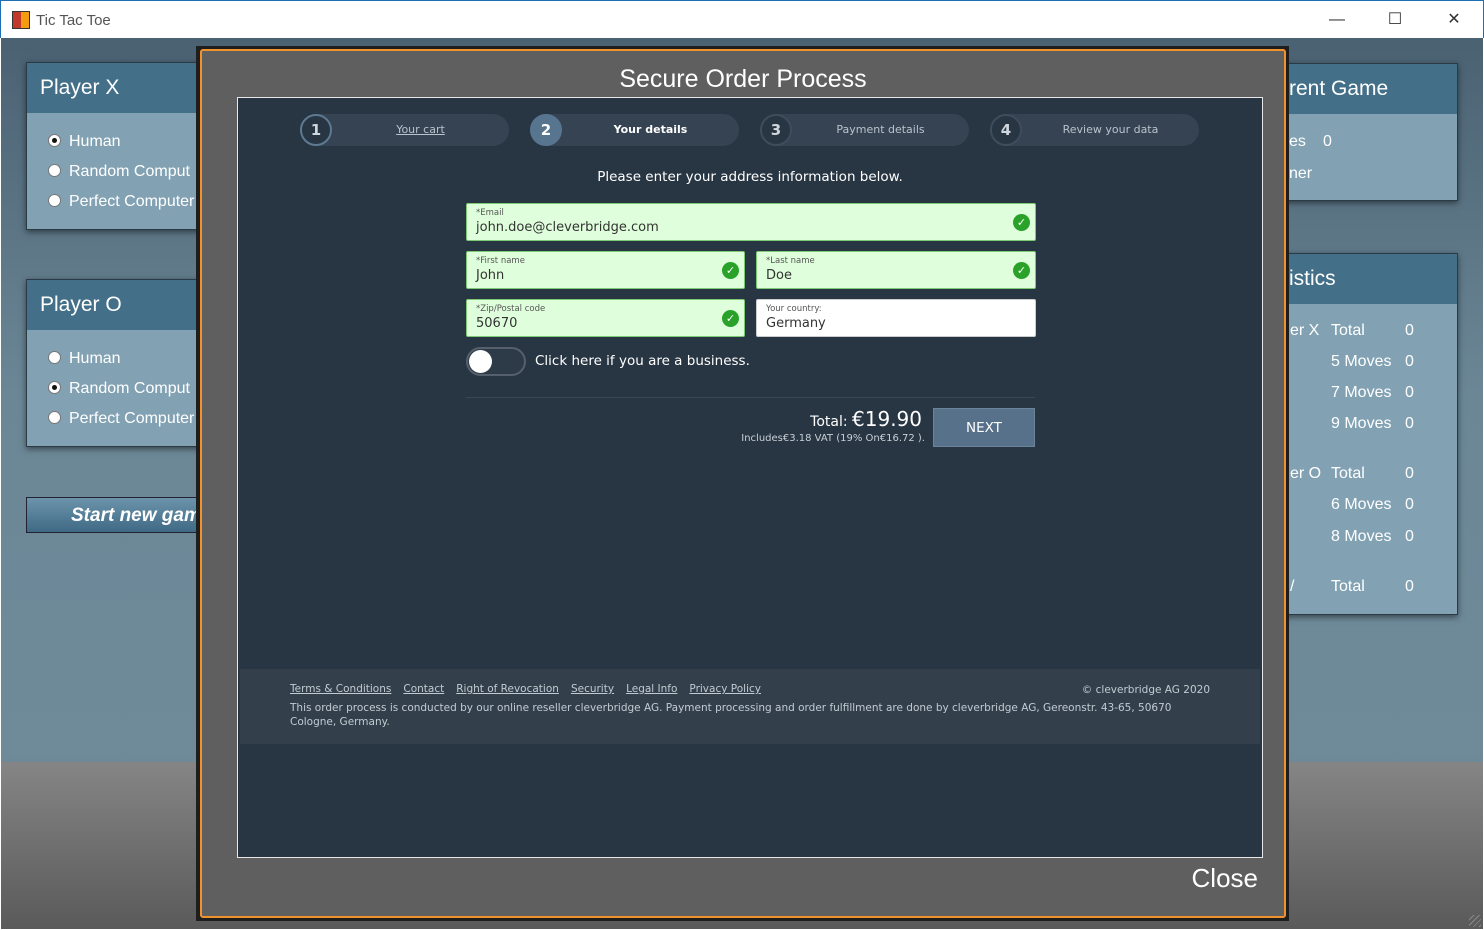  I want to click on app-icon, so click(21, 20).